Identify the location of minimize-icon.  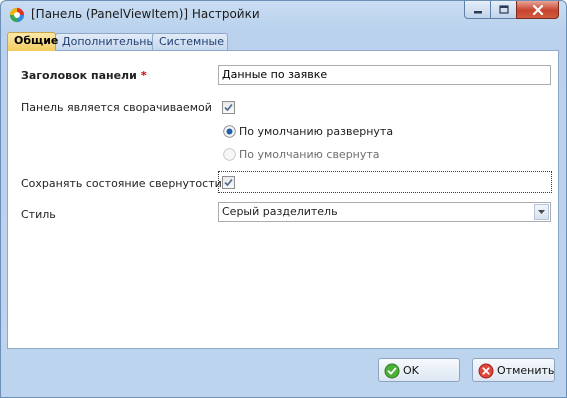
(477, 11).